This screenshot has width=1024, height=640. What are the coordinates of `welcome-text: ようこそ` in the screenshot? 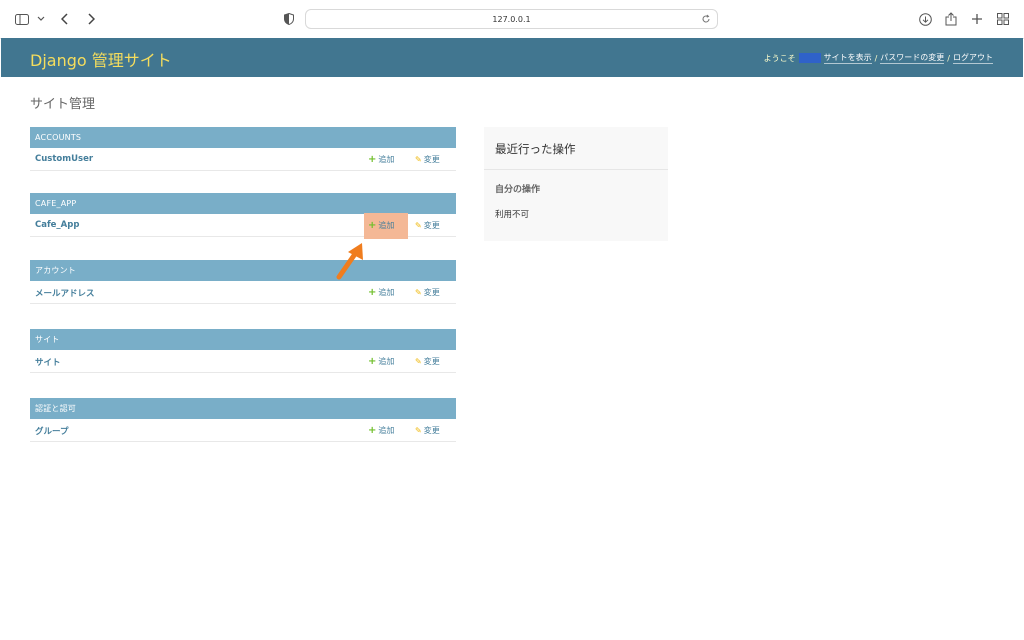 It's located at (779, 58).